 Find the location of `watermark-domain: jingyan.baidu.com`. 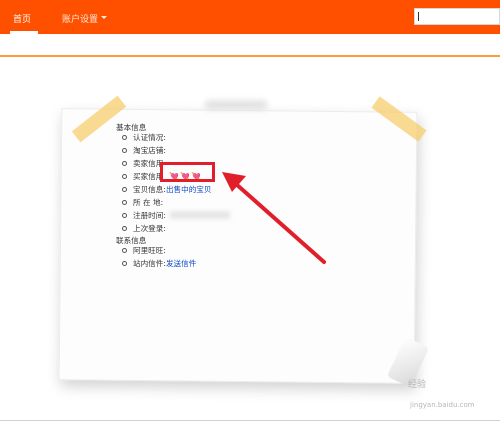

watermark-domain: jingyan.baidu.com is located at coordinates (442, 405).